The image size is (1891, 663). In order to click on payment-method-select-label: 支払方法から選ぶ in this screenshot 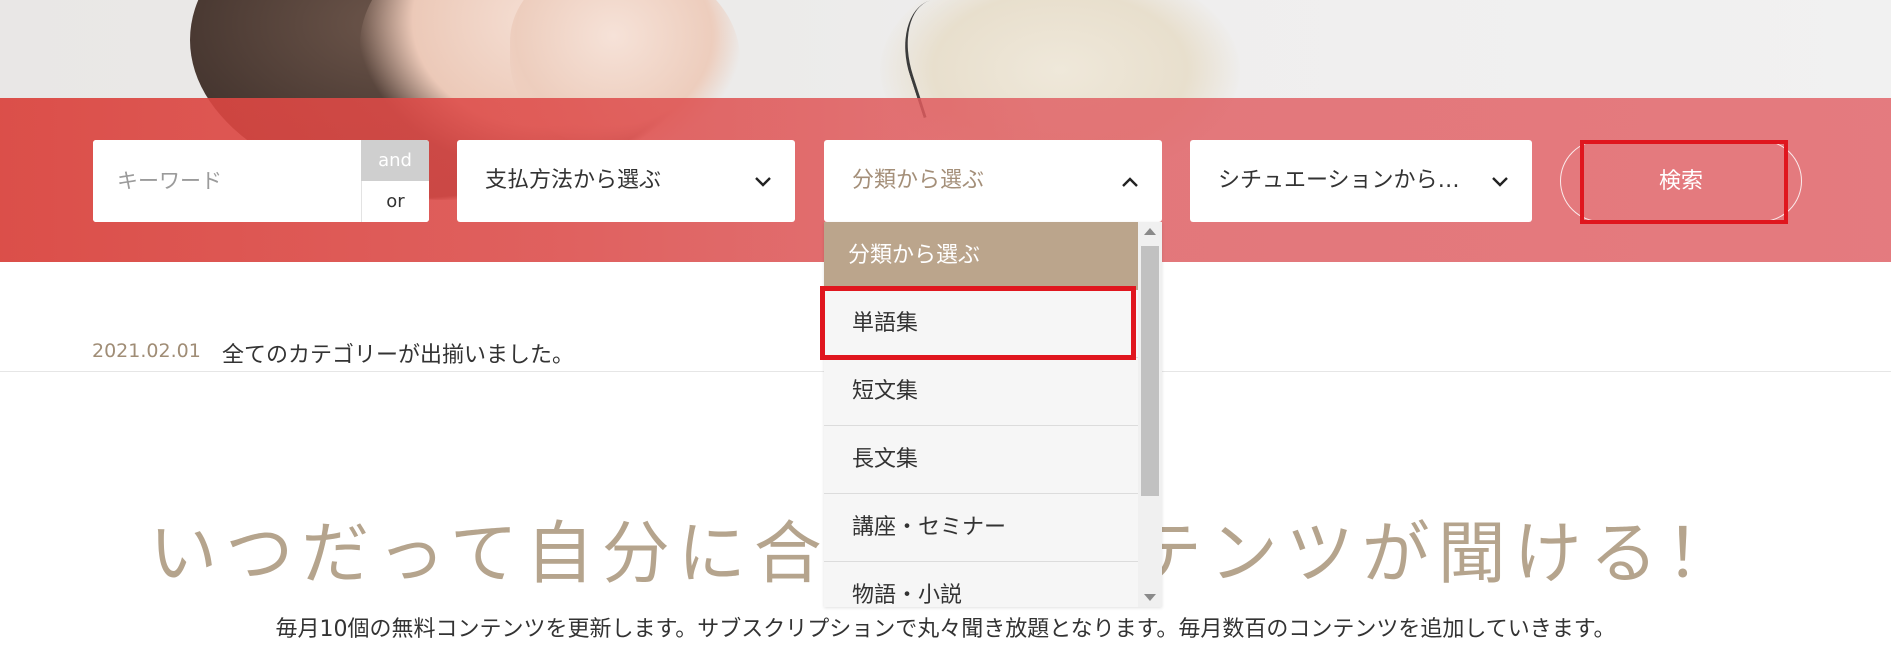, I will do `click(573, 180)`.